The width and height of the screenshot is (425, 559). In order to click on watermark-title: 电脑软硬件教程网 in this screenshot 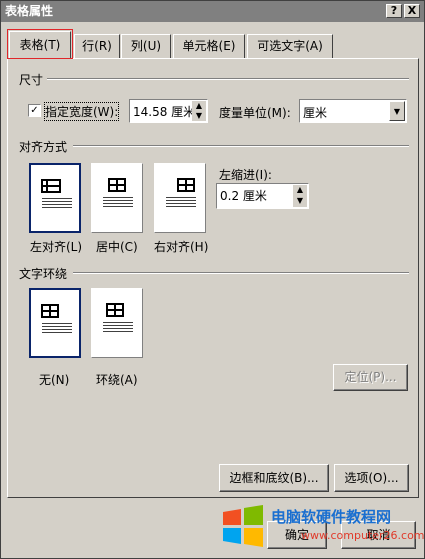, I will do `click(331, 517)`.